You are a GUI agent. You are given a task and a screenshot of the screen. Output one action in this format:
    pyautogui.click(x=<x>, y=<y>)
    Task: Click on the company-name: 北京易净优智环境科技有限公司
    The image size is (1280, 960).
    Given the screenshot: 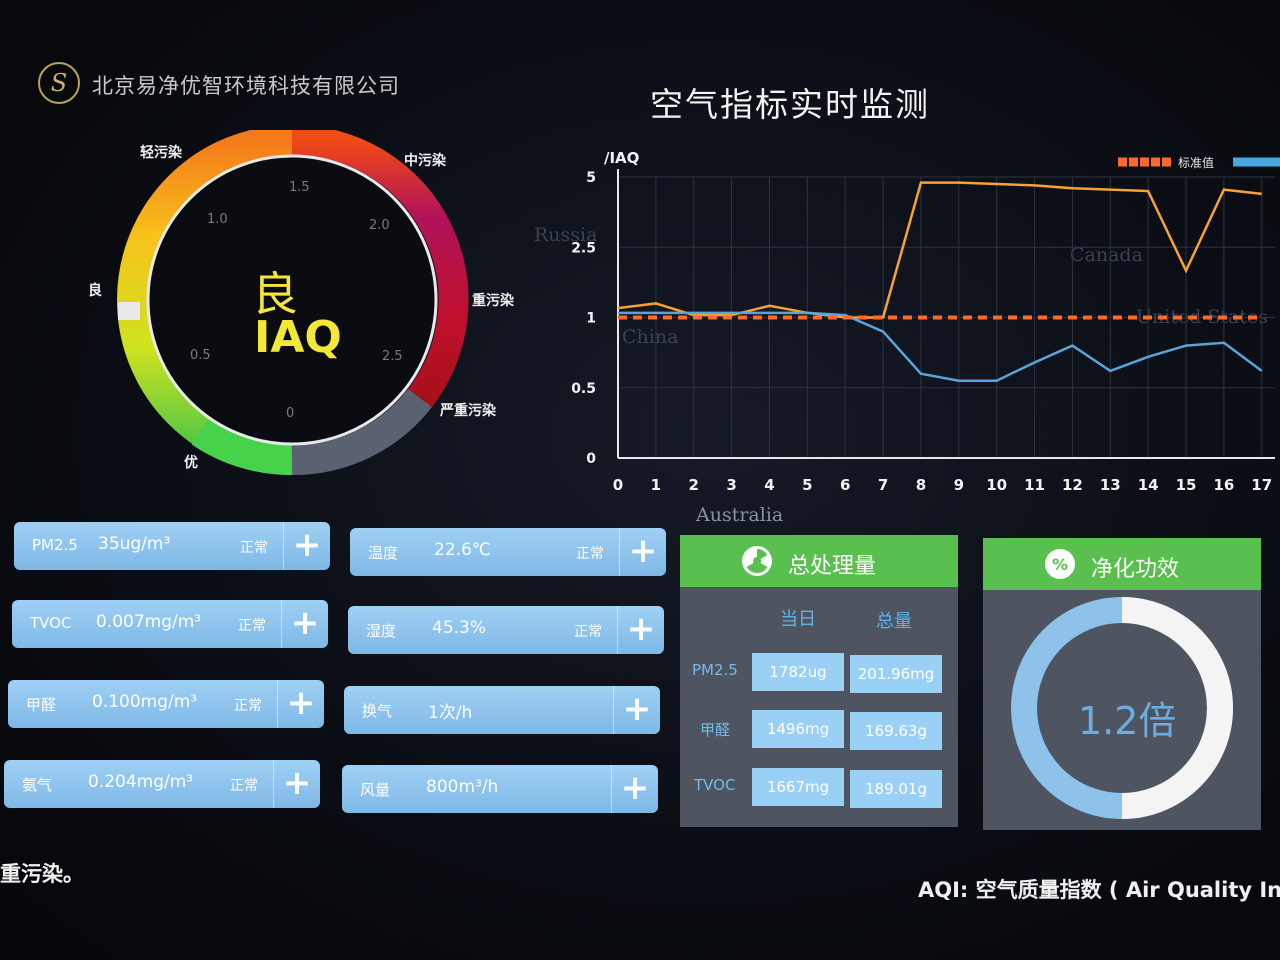 What is the action you would take?
    pyautogui.click(x=246, y=86)
    